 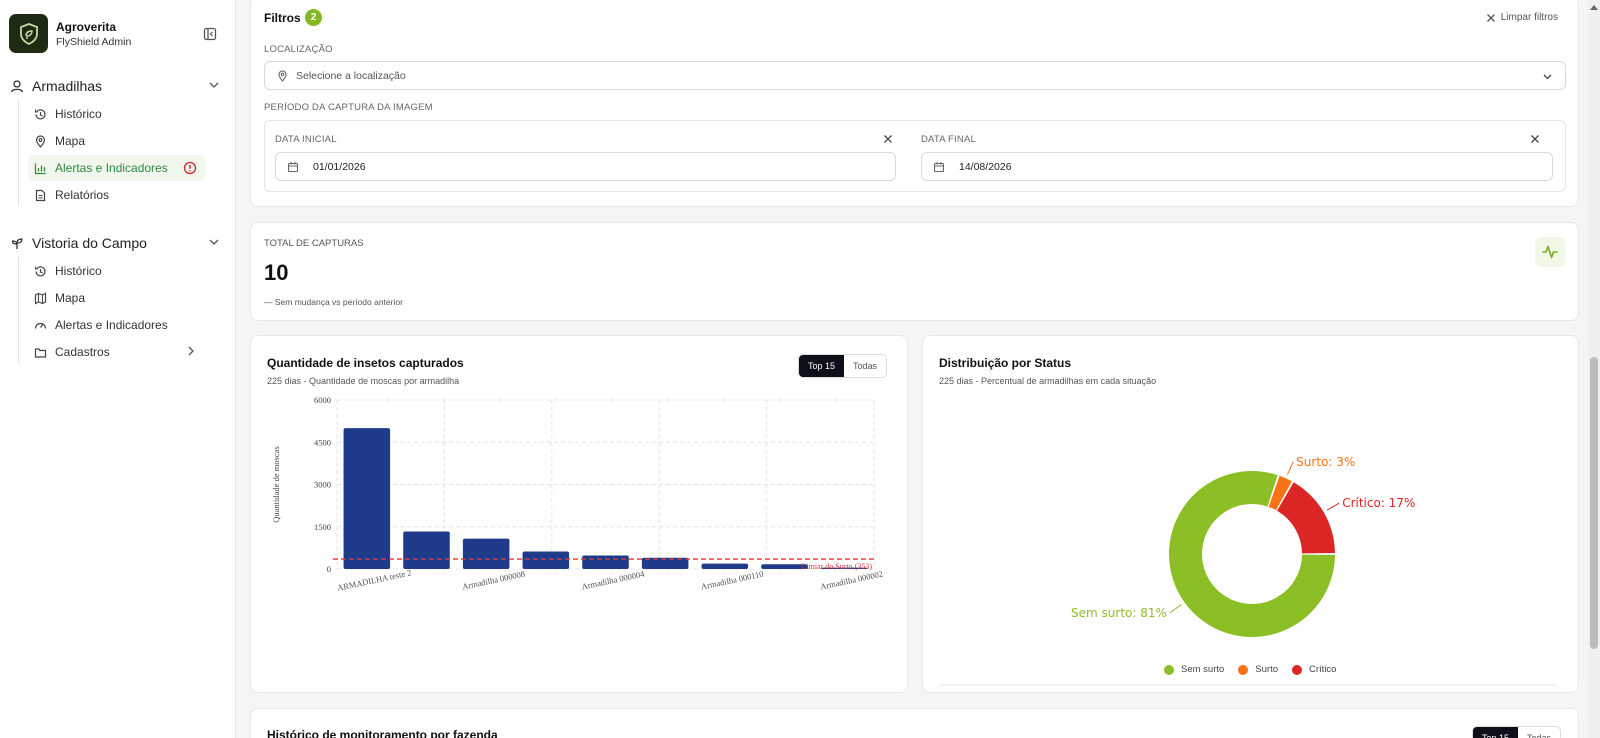 I want to click on file-text-icon, so click(x=40, y=195).